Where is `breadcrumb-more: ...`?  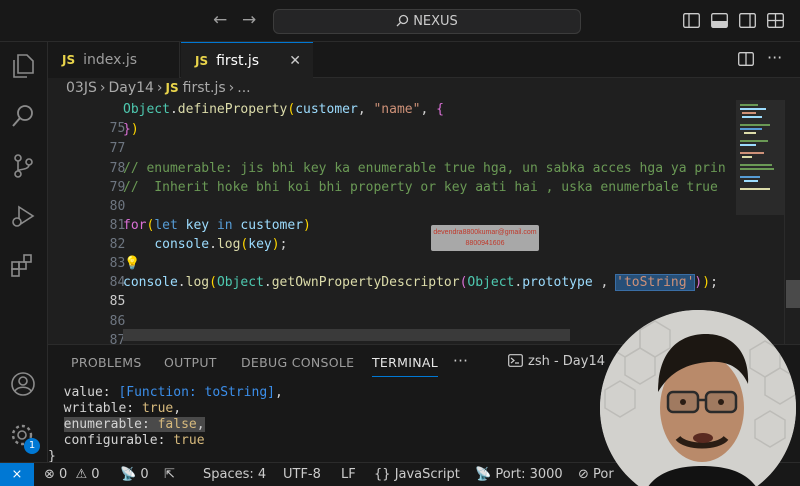 breadcrumb-more: ... is located at coordinates (243, 88).